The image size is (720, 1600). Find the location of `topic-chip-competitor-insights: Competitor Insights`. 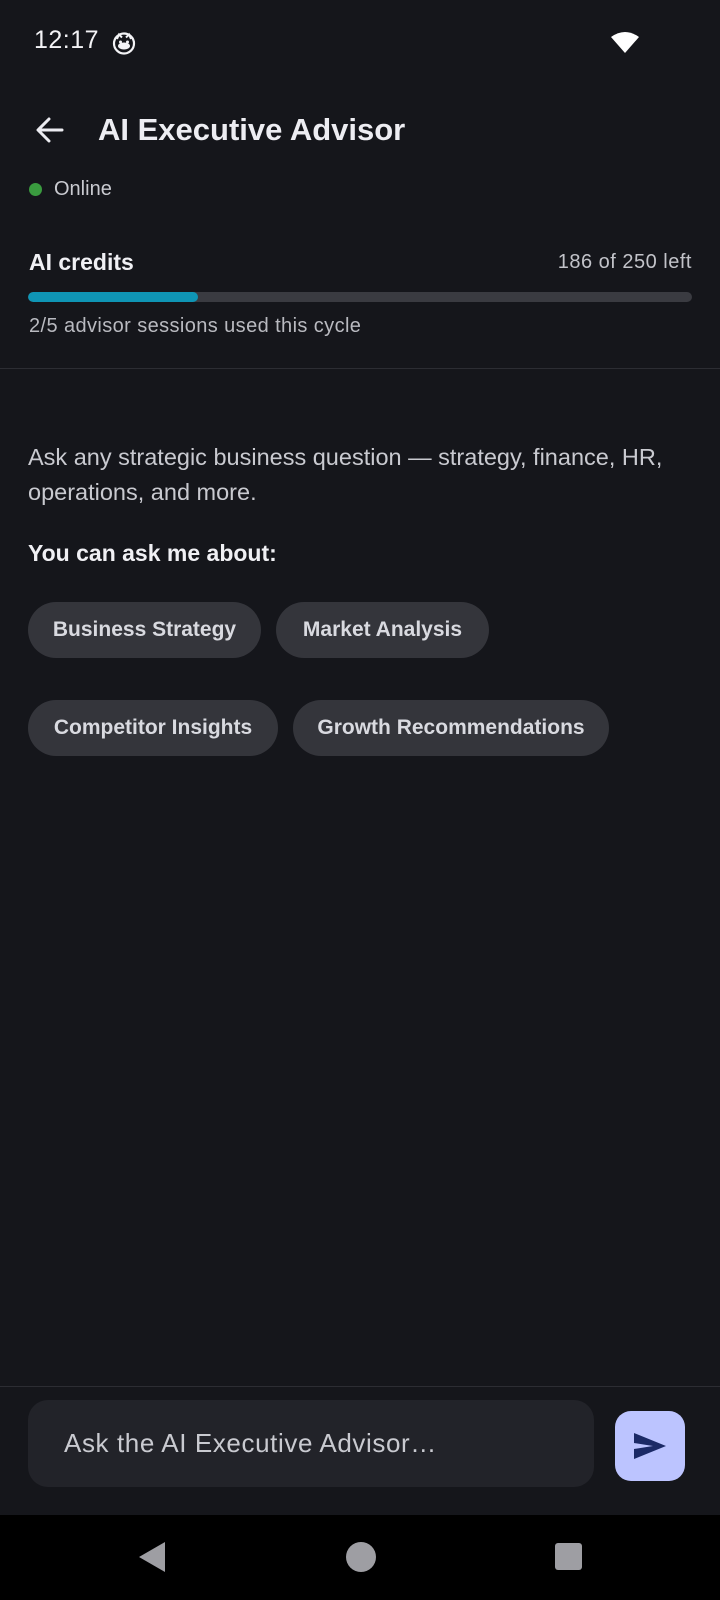

topic-chip-competitor-insights: Competitor Insights is located at coordinates (153, 728).